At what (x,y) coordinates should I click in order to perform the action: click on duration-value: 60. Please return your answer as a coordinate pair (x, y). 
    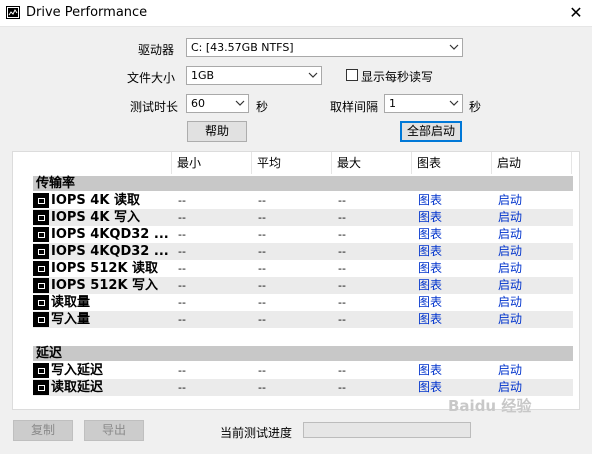
    Looking at the image, I should click on (198, 103).